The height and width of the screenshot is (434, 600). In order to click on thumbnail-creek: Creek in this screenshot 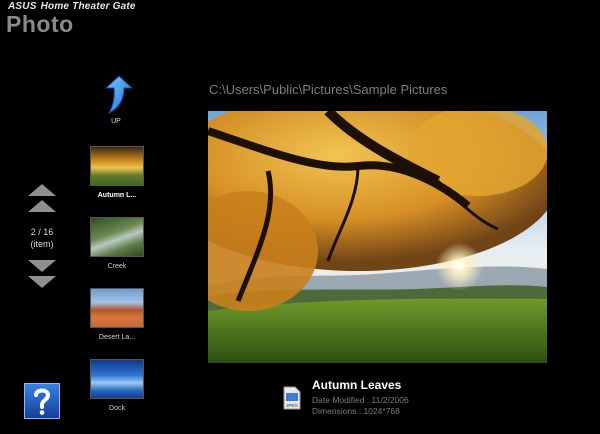, I will do `click(117, 243)`.